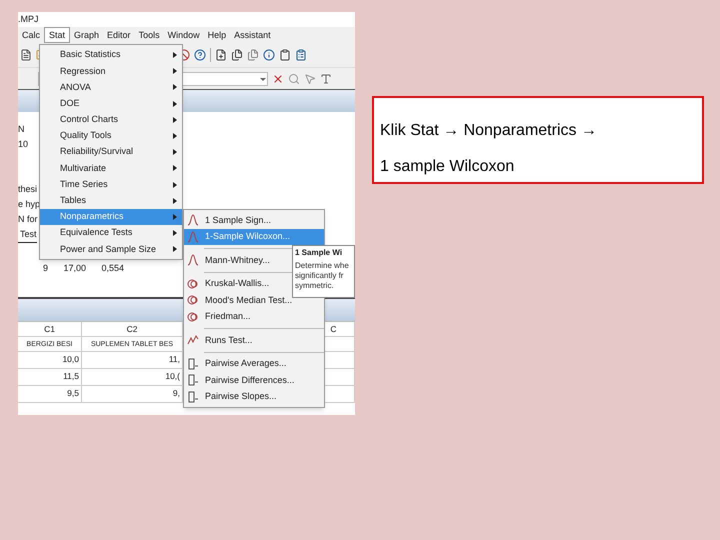 The width and height of the screenshot is (720, 540). What do you see at coordinates (50, 360) in the screenshot?
I see `table-cell: 10,0` at bounding box center [50, 360].